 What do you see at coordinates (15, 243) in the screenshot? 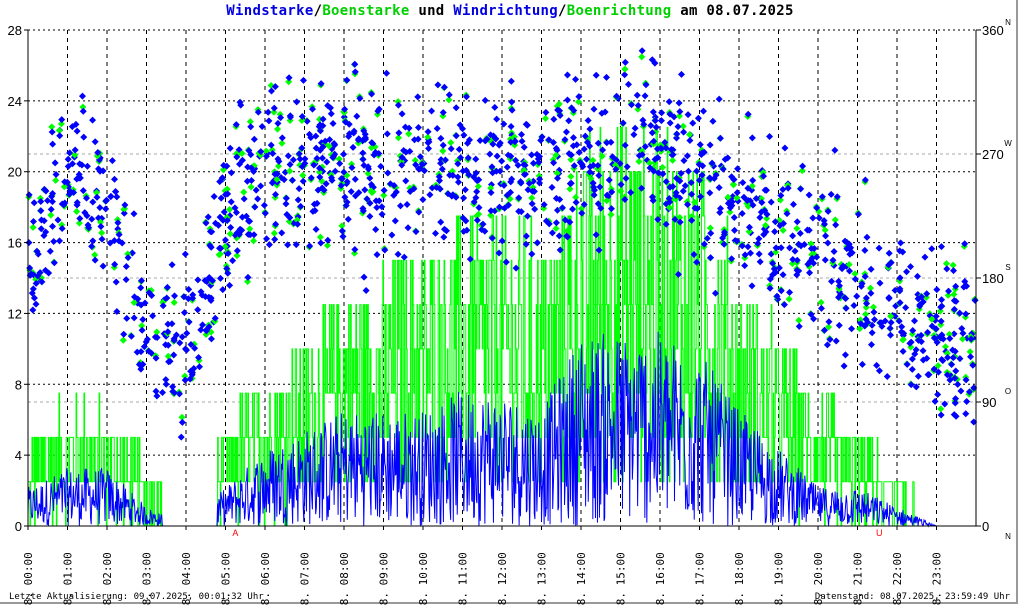
I see `left-tick-label: 16` at bounding box center [15, 243].